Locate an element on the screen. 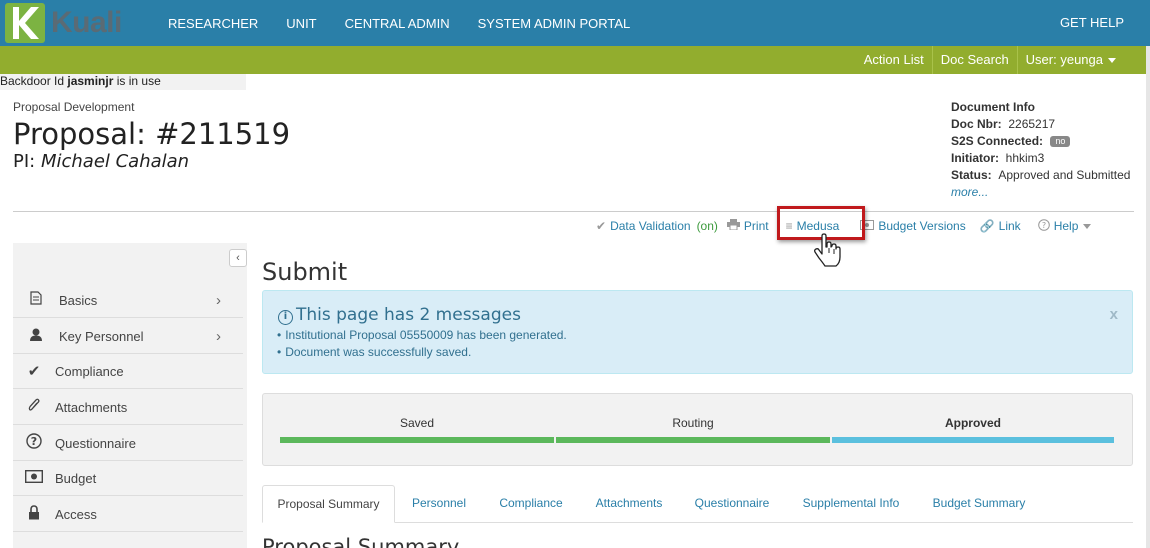 This screenshot has width=1150, height=548. person-icon is located at coordinates (36, 336).